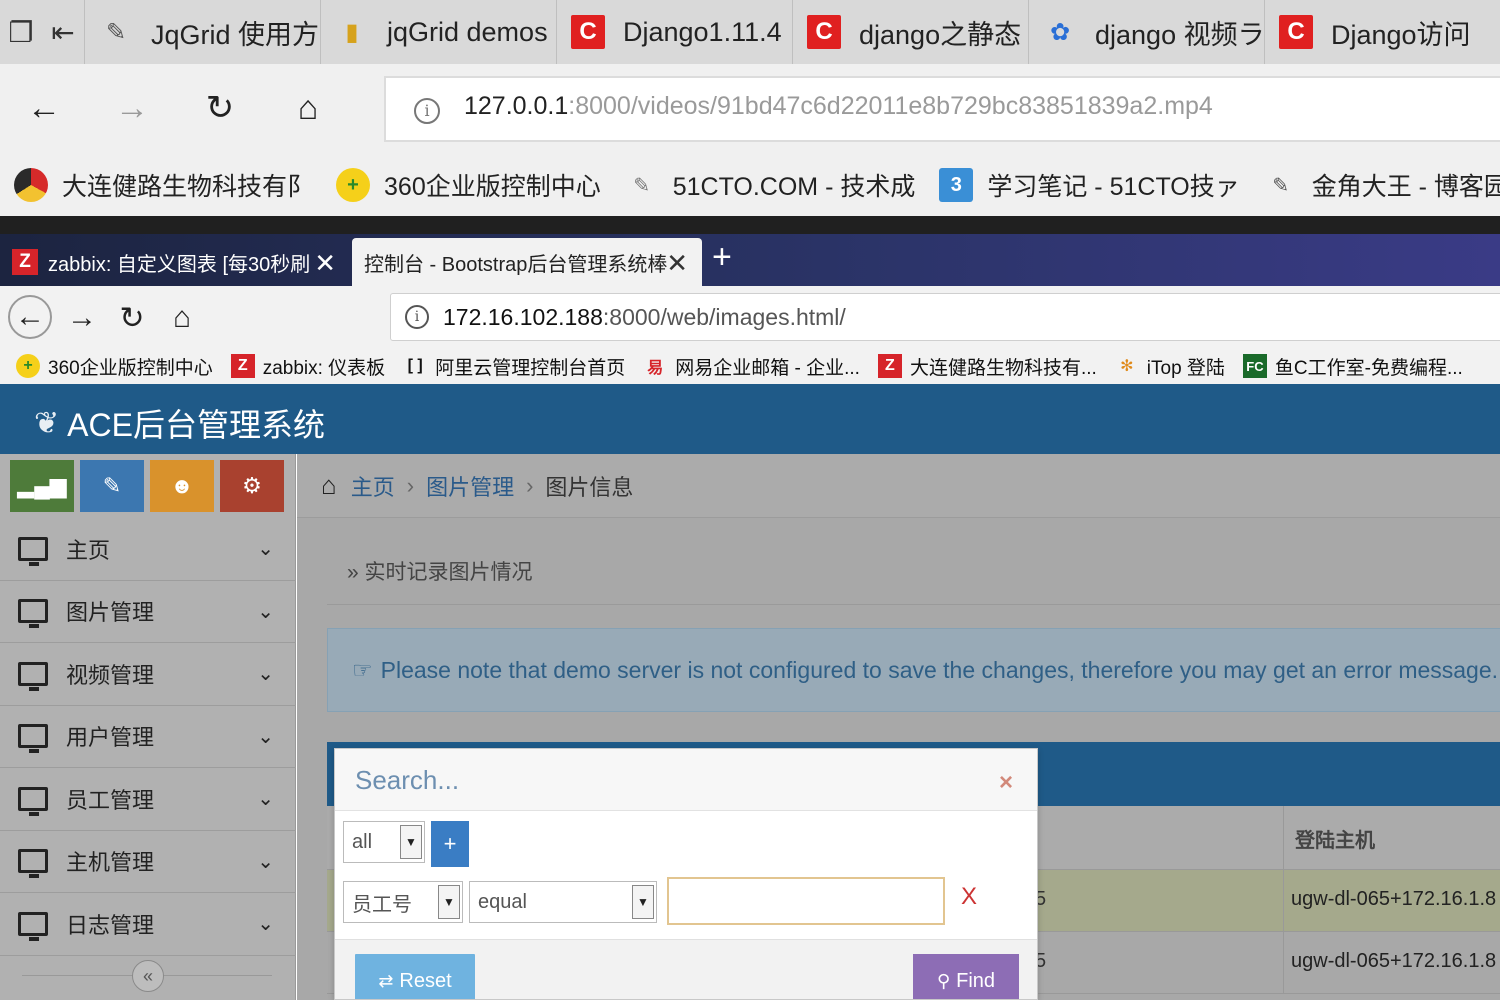 This screenshot has width=1500, height=1000. What do you see at coordinates (112, 486) in the screenshot?
I see `pencil-icon: ✎` at bounding box center [112, 486].